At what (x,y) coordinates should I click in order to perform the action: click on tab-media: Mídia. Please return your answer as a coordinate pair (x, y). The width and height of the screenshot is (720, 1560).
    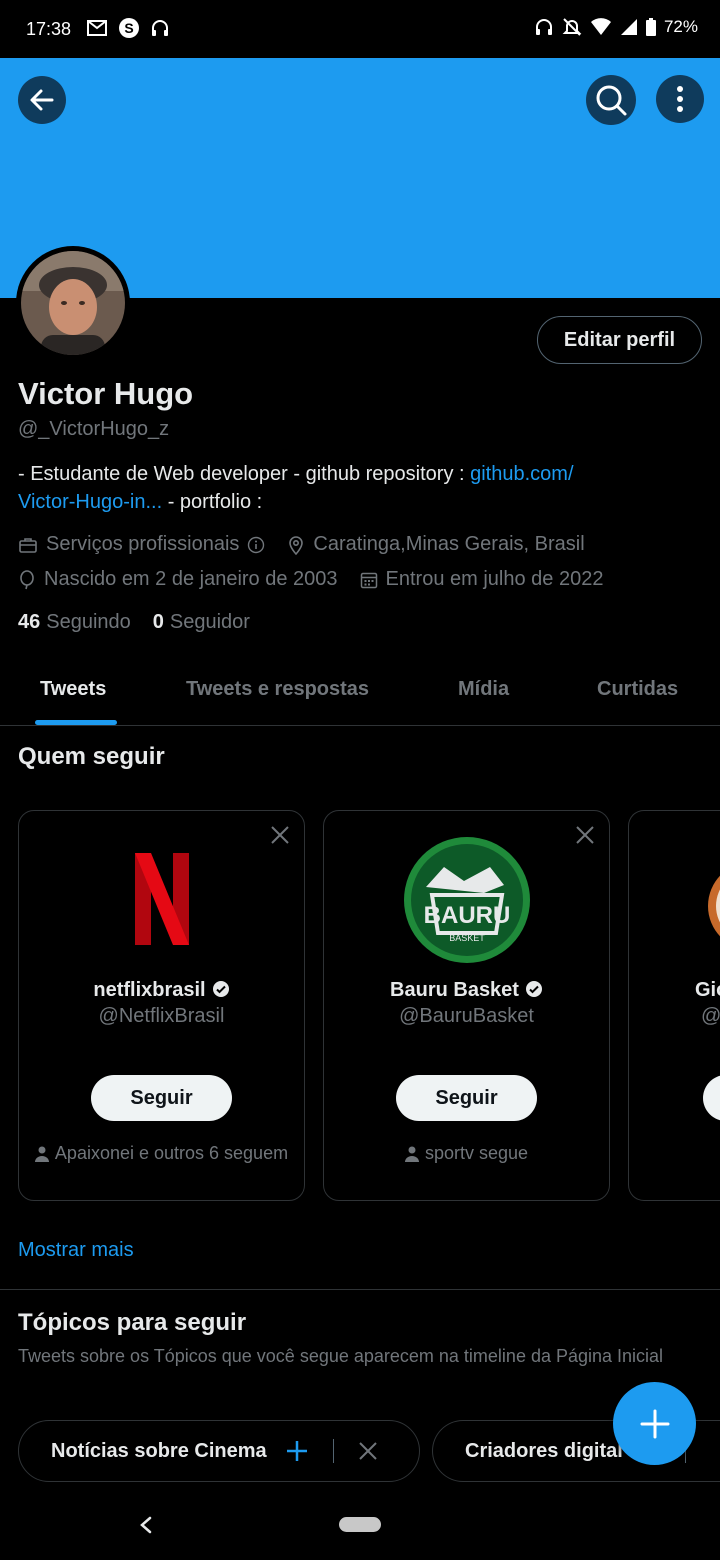
    Looking at the image, I should click on (483, 689).